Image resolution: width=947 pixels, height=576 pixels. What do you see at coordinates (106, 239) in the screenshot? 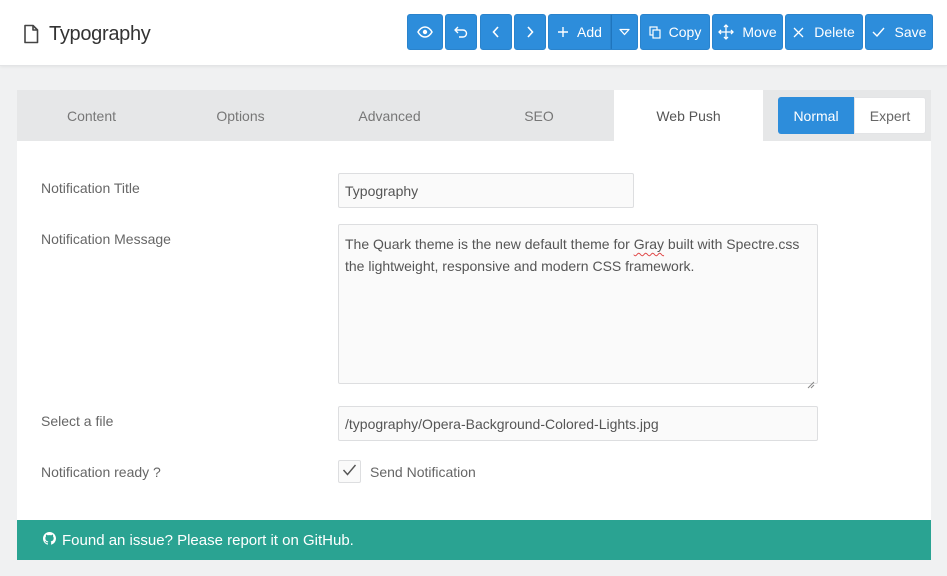
I see `notification-message-label: Notification Message` at bounding box center [106, 239].